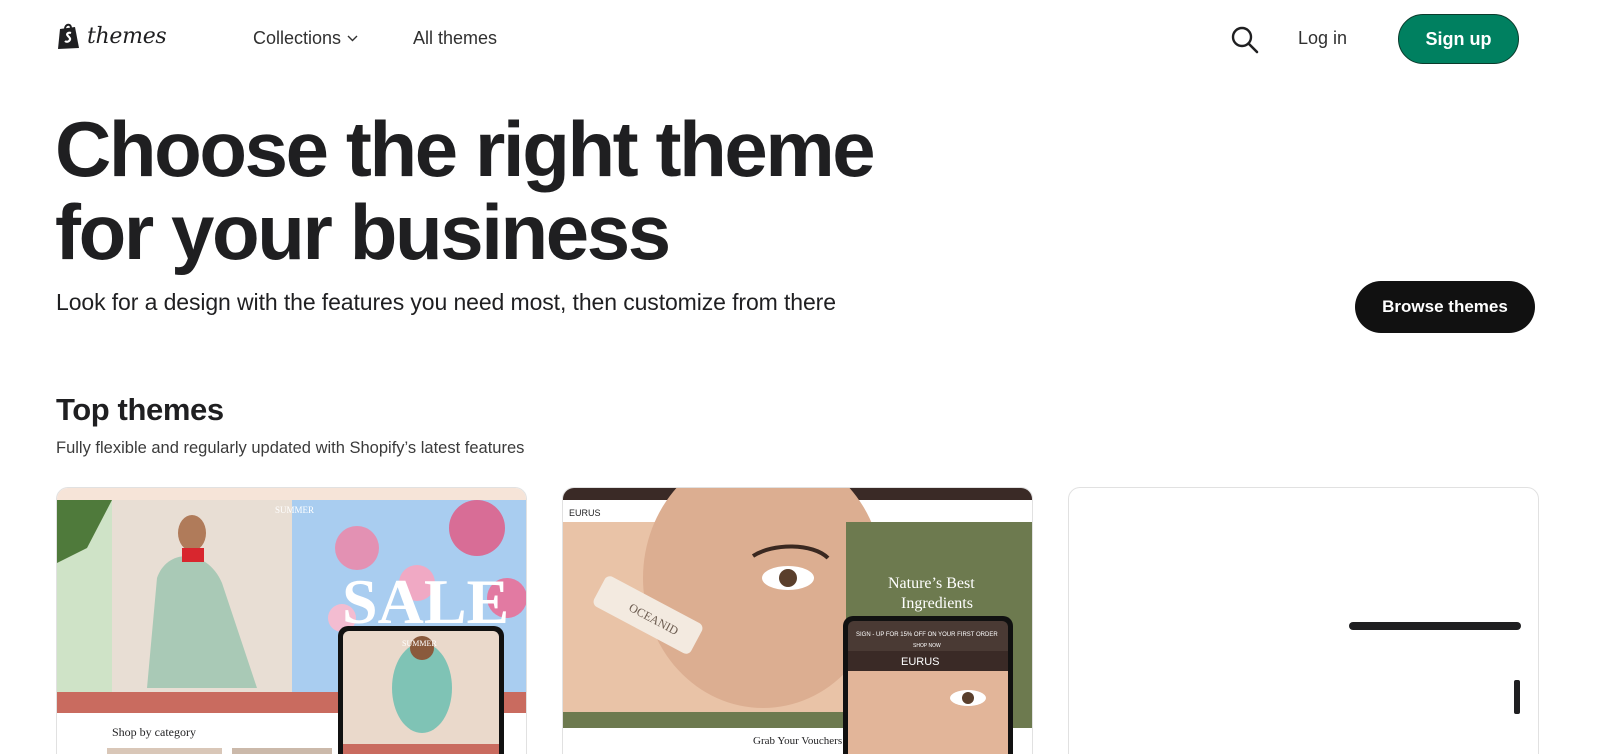  I want to click on top-themes-title: Top themes, so click(140, 409).